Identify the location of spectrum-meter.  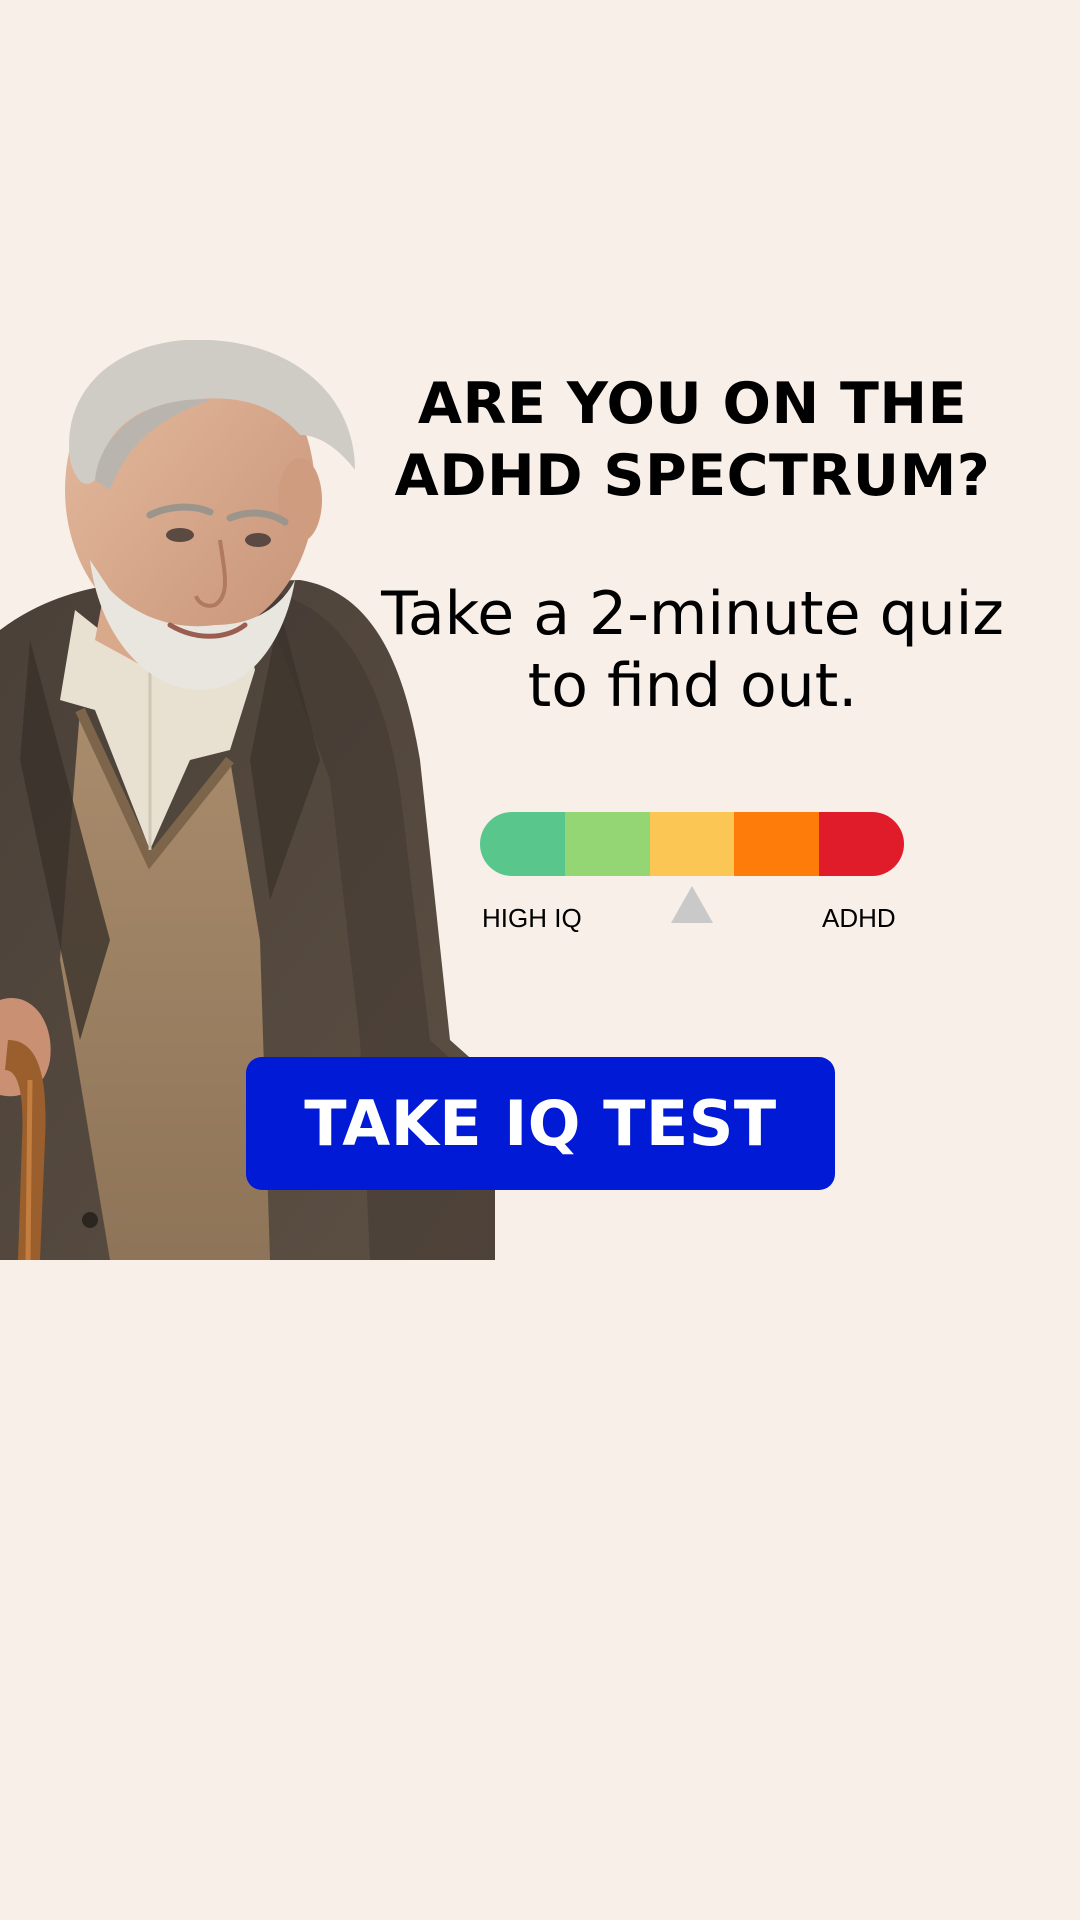
(692, 844).